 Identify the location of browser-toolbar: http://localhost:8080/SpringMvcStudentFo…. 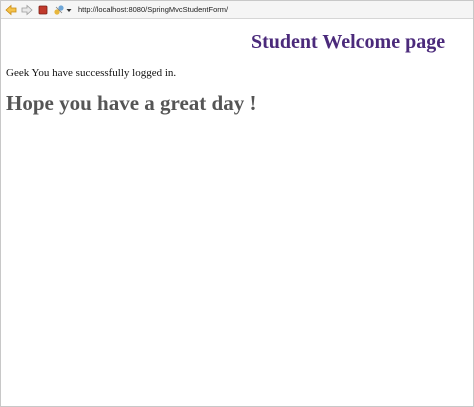
(237, 10).